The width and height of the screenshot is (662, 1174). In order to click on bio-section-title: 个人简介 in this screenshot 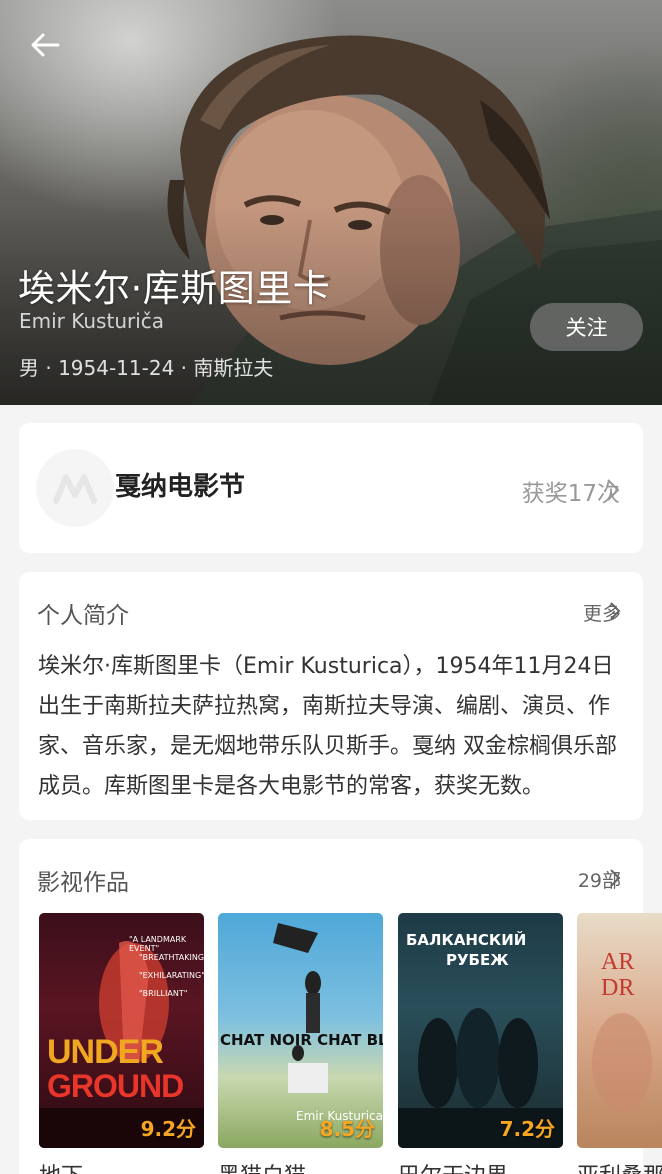, I will do `click(83, 616)`.